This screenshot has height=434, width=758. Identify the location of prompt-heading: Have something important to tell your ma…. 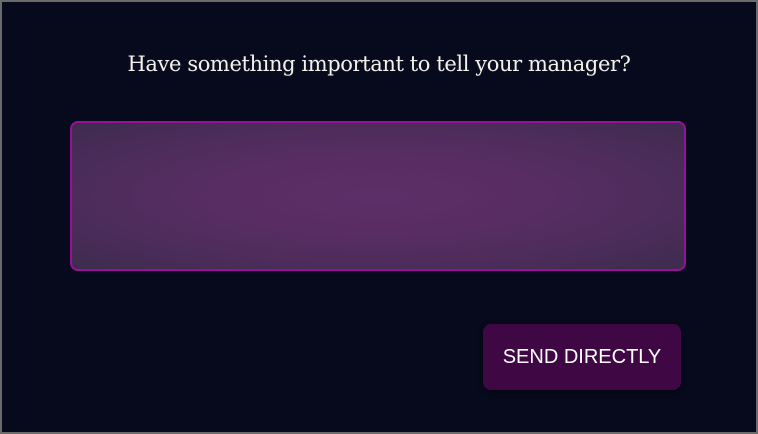
(379, 64).